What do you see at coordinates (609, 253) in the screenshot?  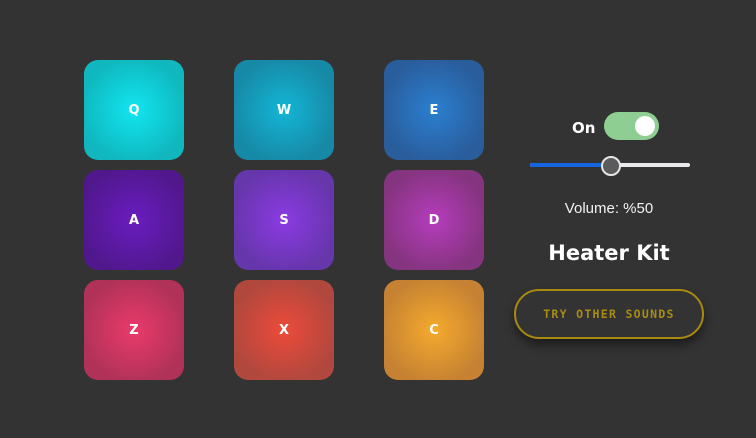 I see `kit-name: Heater Kit` at bounding box center [609, 253].